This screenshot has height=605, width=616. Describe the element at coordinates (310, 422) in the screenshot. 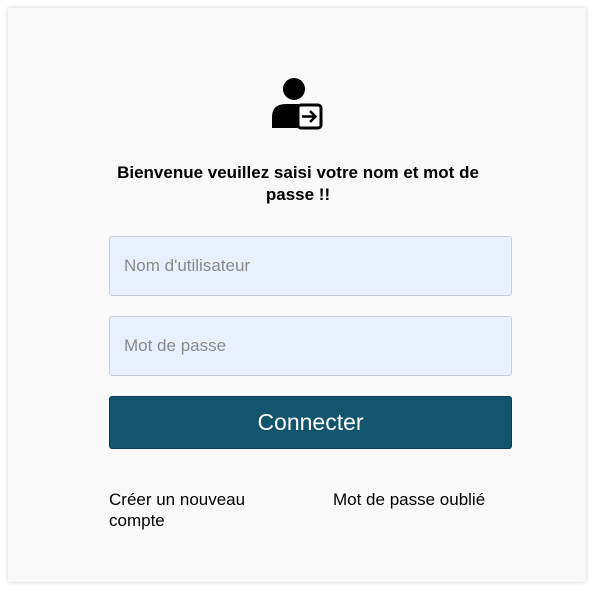

I see `connect-button: Connecter` at that location.